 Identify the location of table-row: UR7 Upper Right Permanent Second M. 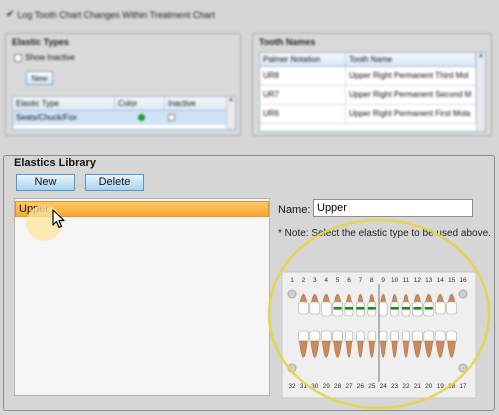
(372, 95).